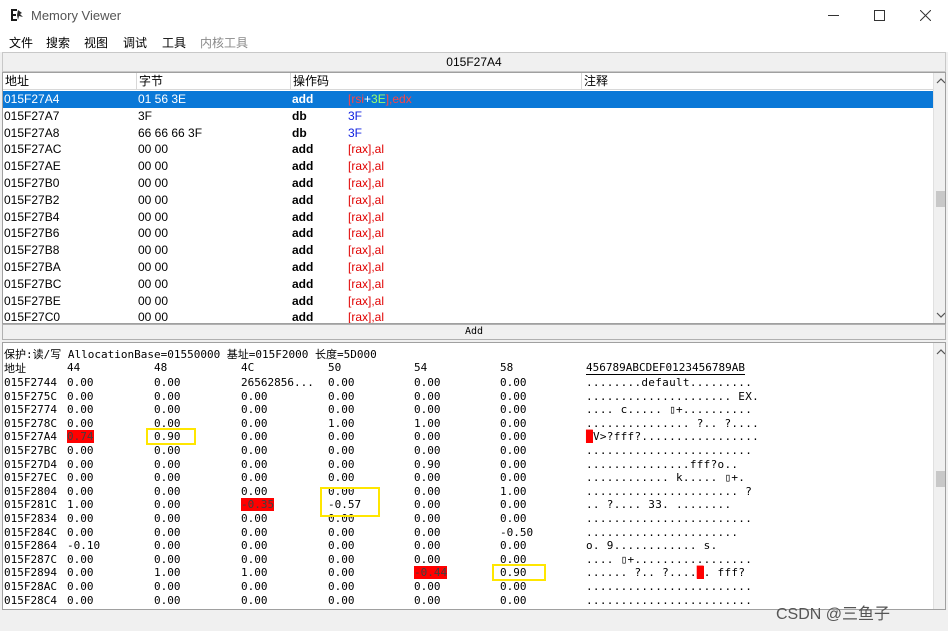  I want to click on disassembler-scroll-thumb, so click(940, 199).